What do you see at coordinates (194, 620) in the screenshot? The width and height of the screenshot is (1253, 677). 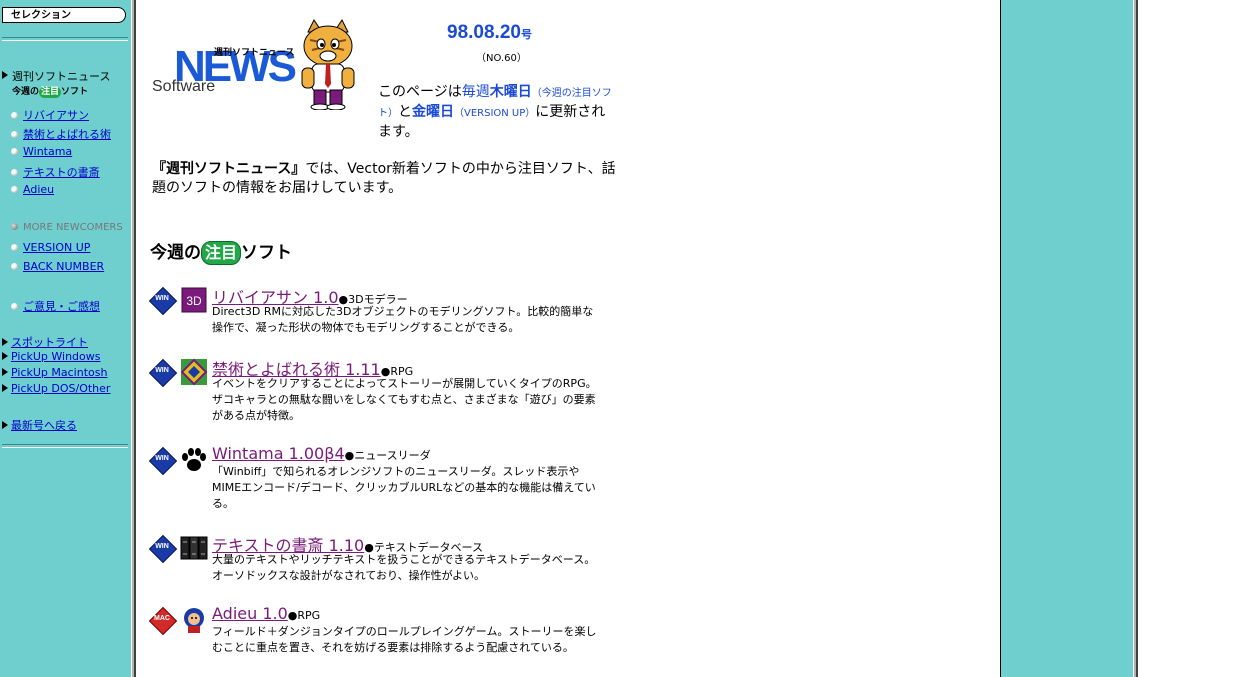 I see `character-icon` at bounding box center [194, 620].